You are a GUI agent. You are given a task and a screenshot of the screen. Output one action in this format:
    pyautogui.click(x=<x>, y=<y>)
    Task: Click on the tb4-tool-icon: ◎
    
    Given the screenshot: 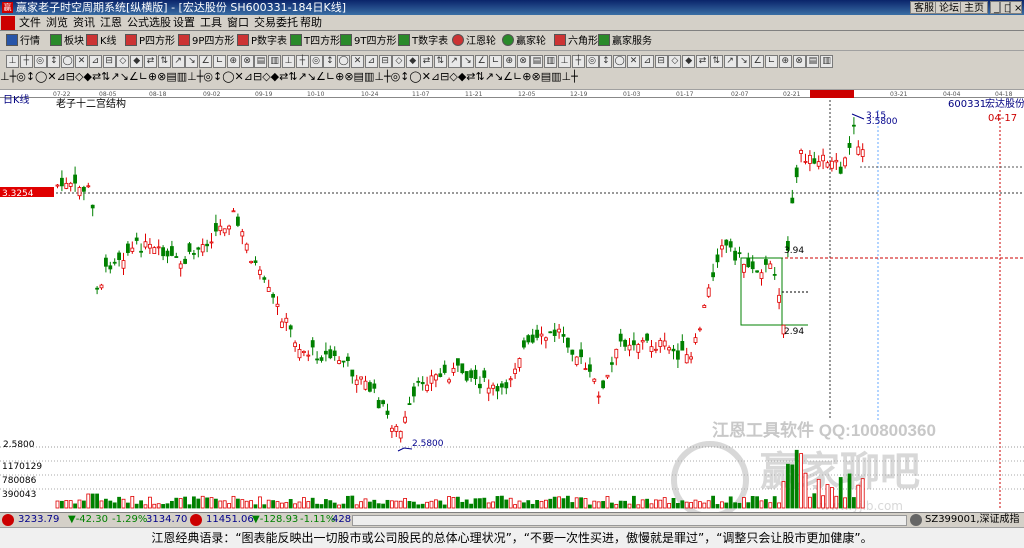 What is the action you would take?
    pyautogui.click(x=21, y=76)
    